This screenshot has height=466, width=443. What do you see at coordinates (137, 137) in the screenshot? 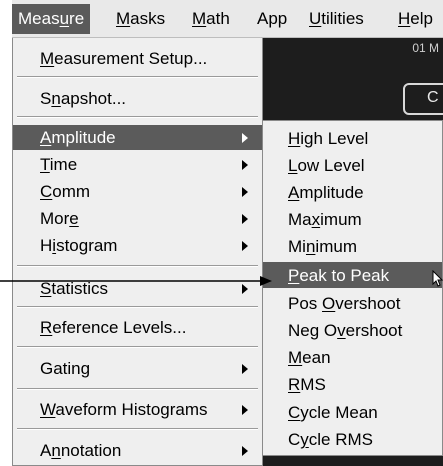
I see `menu-item-amplitude: Amplitude` at bounding box center [137, 137].